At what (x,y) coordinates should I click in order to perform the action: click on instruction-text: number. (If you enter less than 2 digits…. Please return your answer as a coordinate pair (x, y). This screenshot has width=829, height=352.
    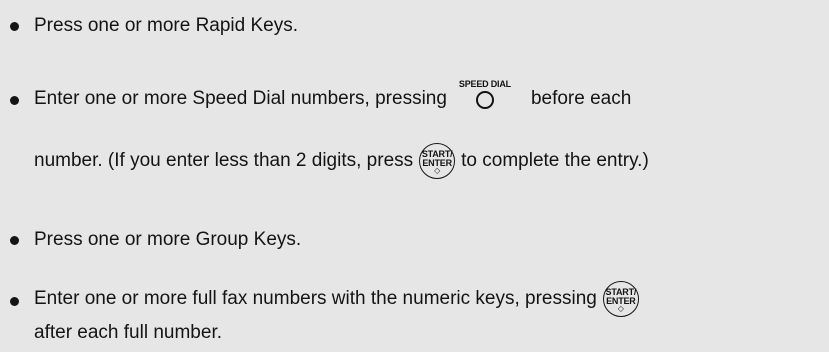
    Looking at the image, I should click on (224, 160).